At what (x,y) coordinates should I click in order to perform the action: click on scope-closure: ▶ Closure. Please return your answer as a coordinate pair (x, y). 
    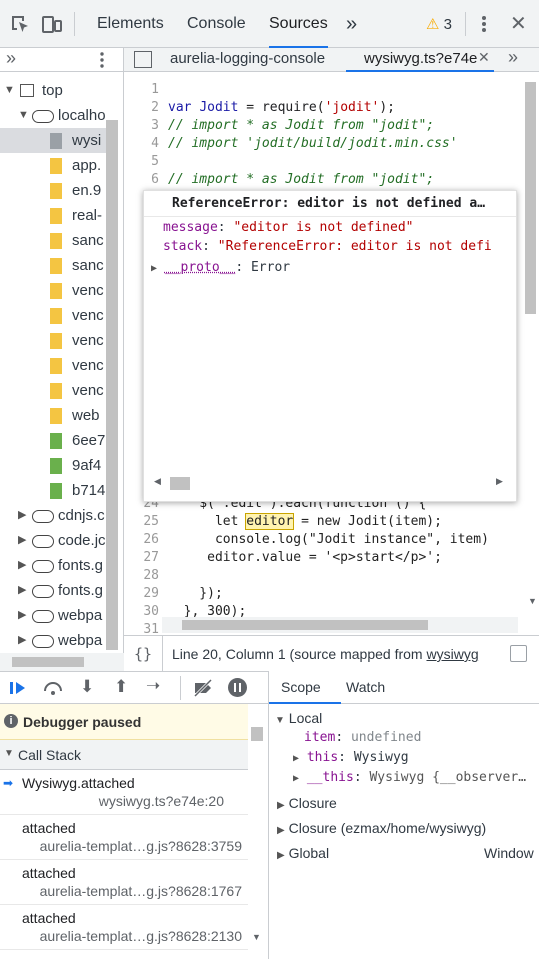
    Looking at the image, I should click on (307, 803).